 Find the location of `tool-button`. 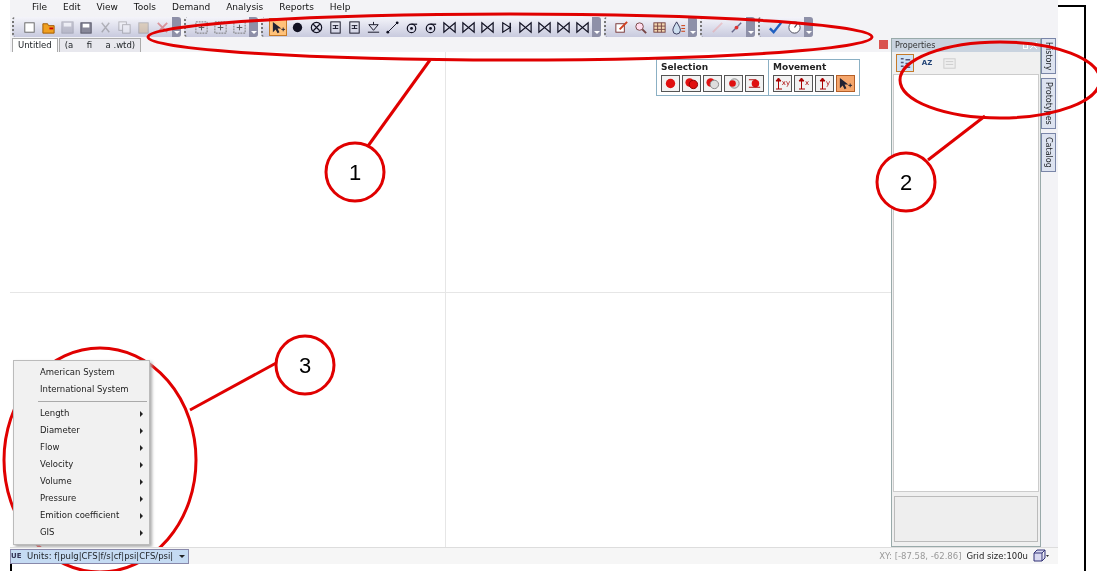

tool-button is located at coordinates (678, 27).